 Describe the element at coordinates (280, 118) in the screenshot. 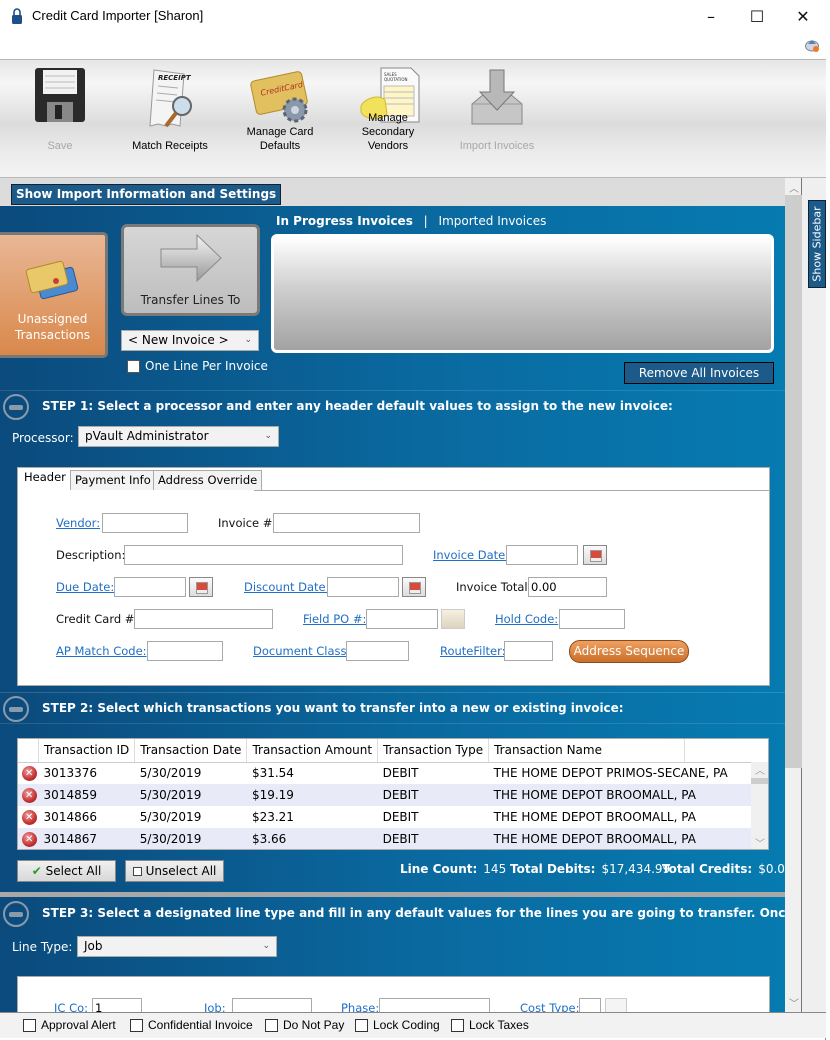

I see `manage-card-defaults-button: CreditCard Manage Card Defaults` at that location.